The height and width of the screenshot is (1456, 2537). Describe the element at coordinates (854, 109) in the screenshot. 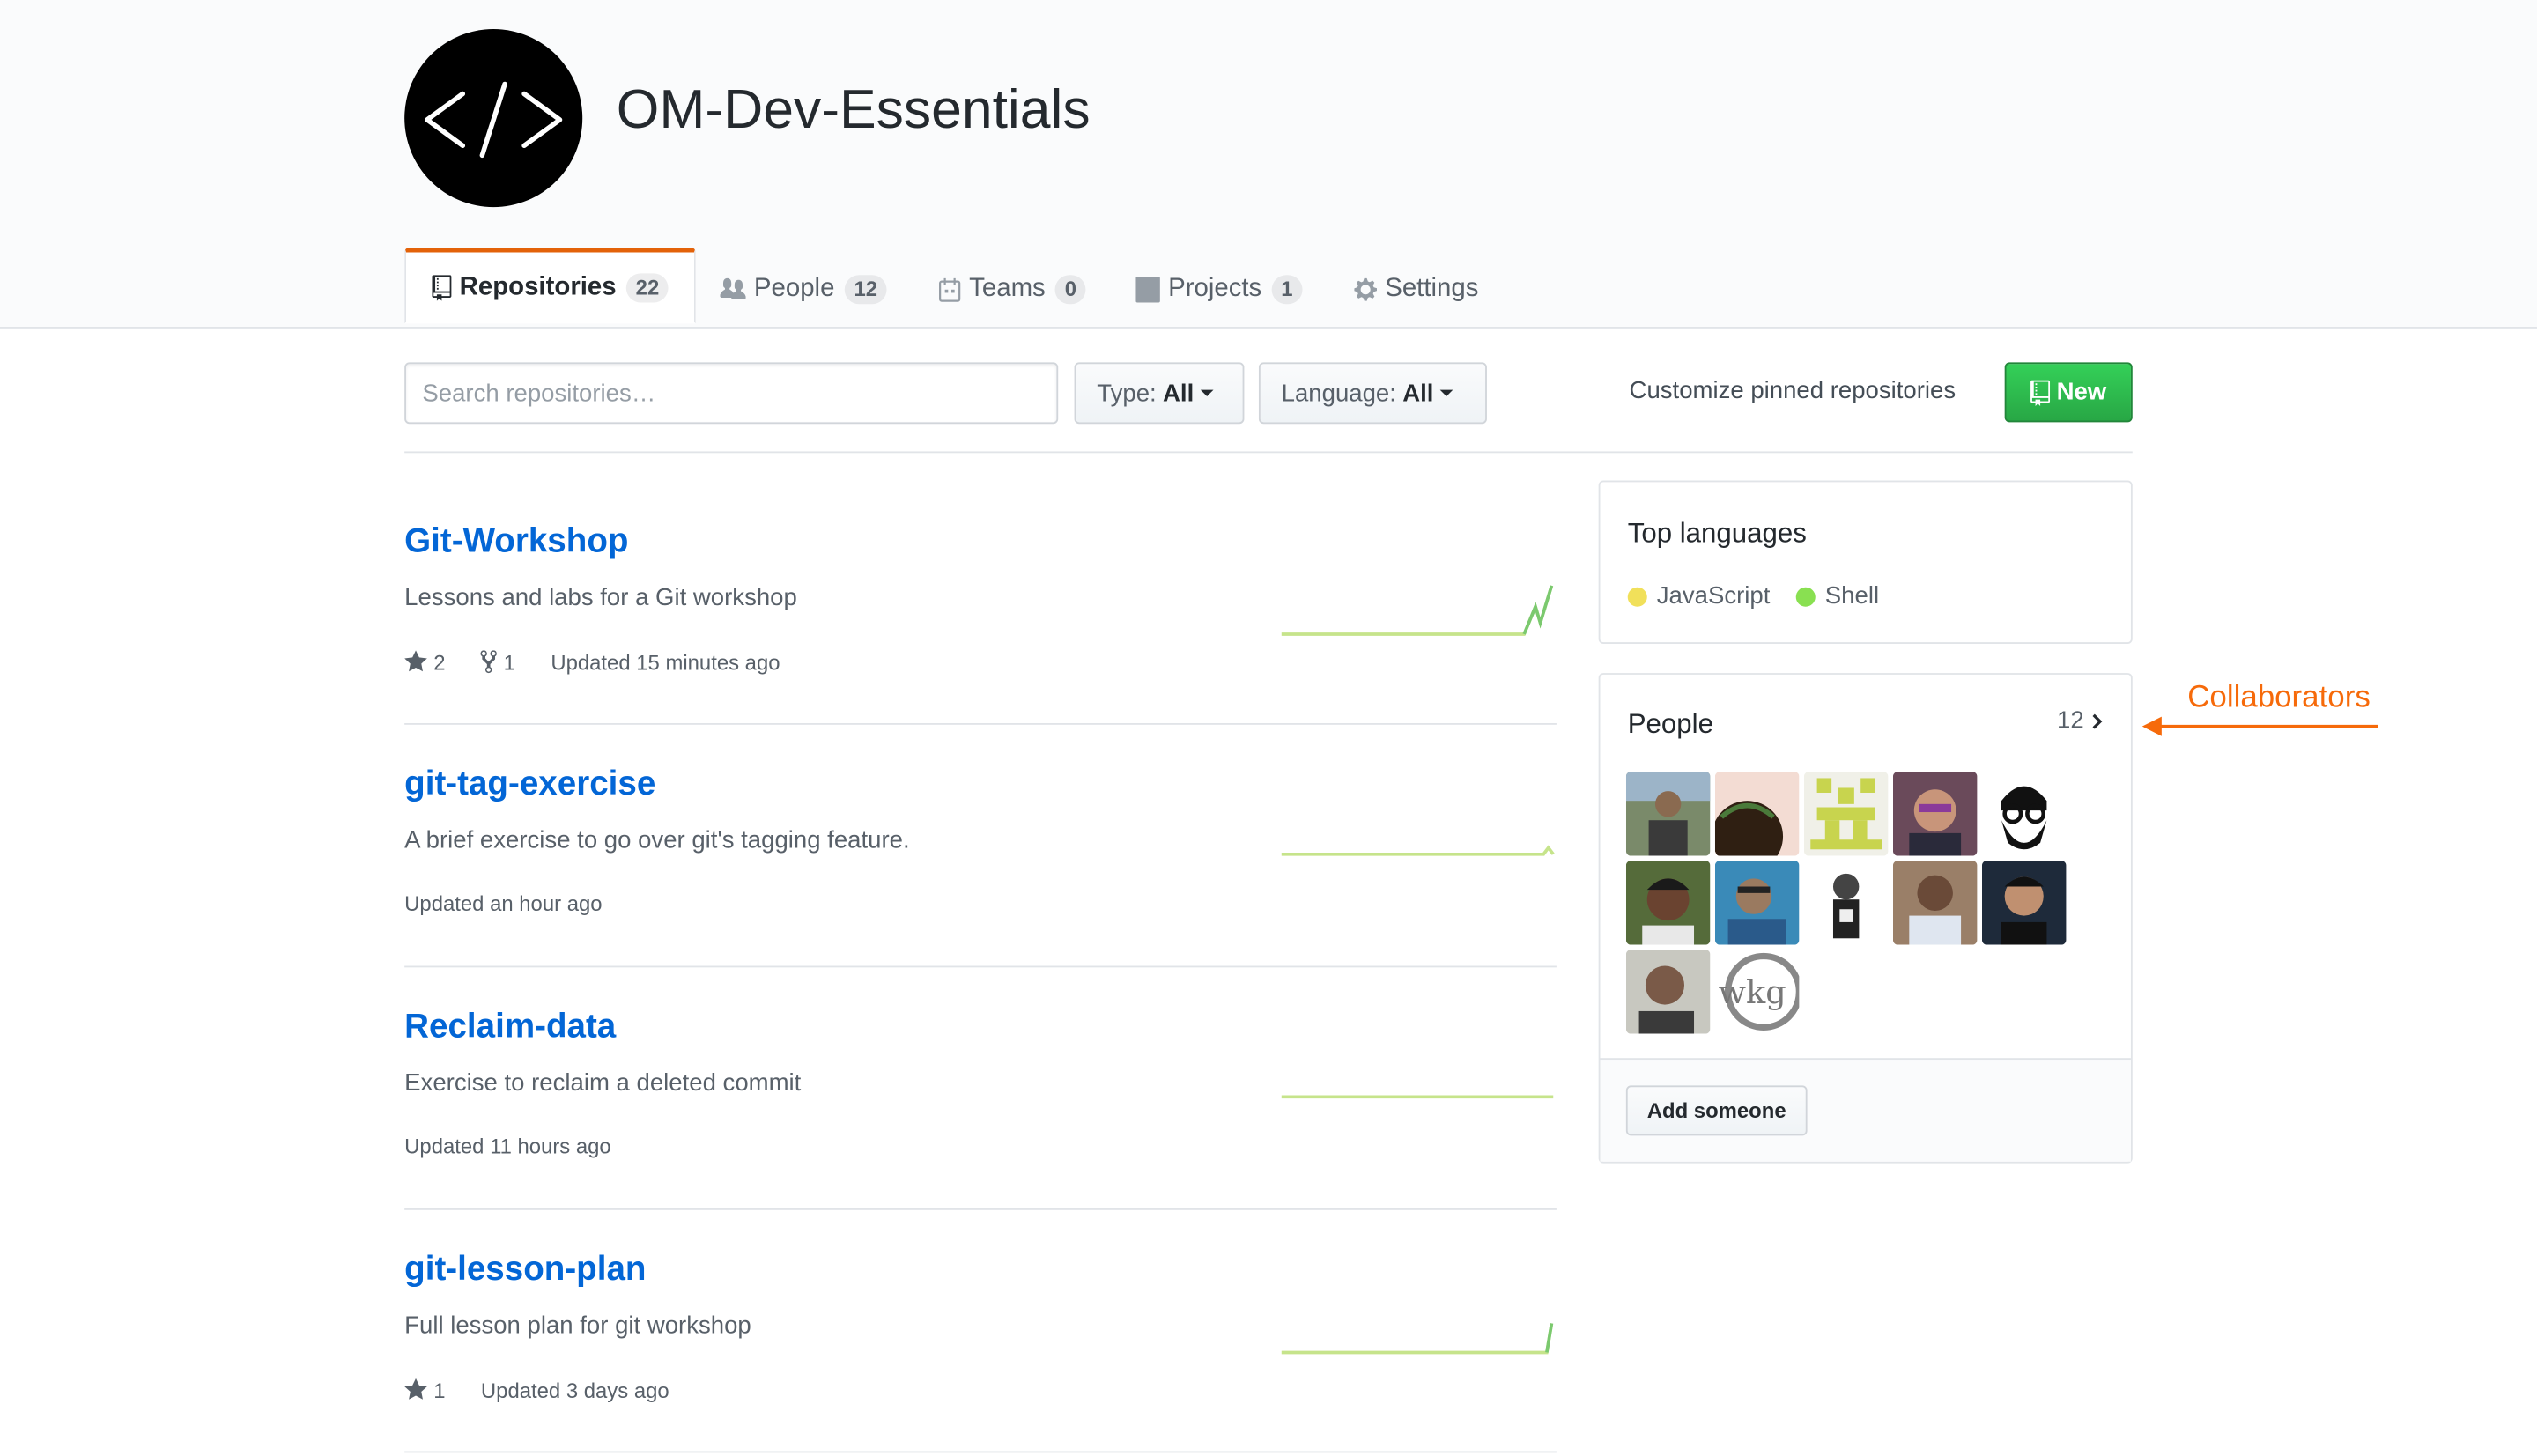

I see `org-name: OM-Dev-Essentials` at that location.